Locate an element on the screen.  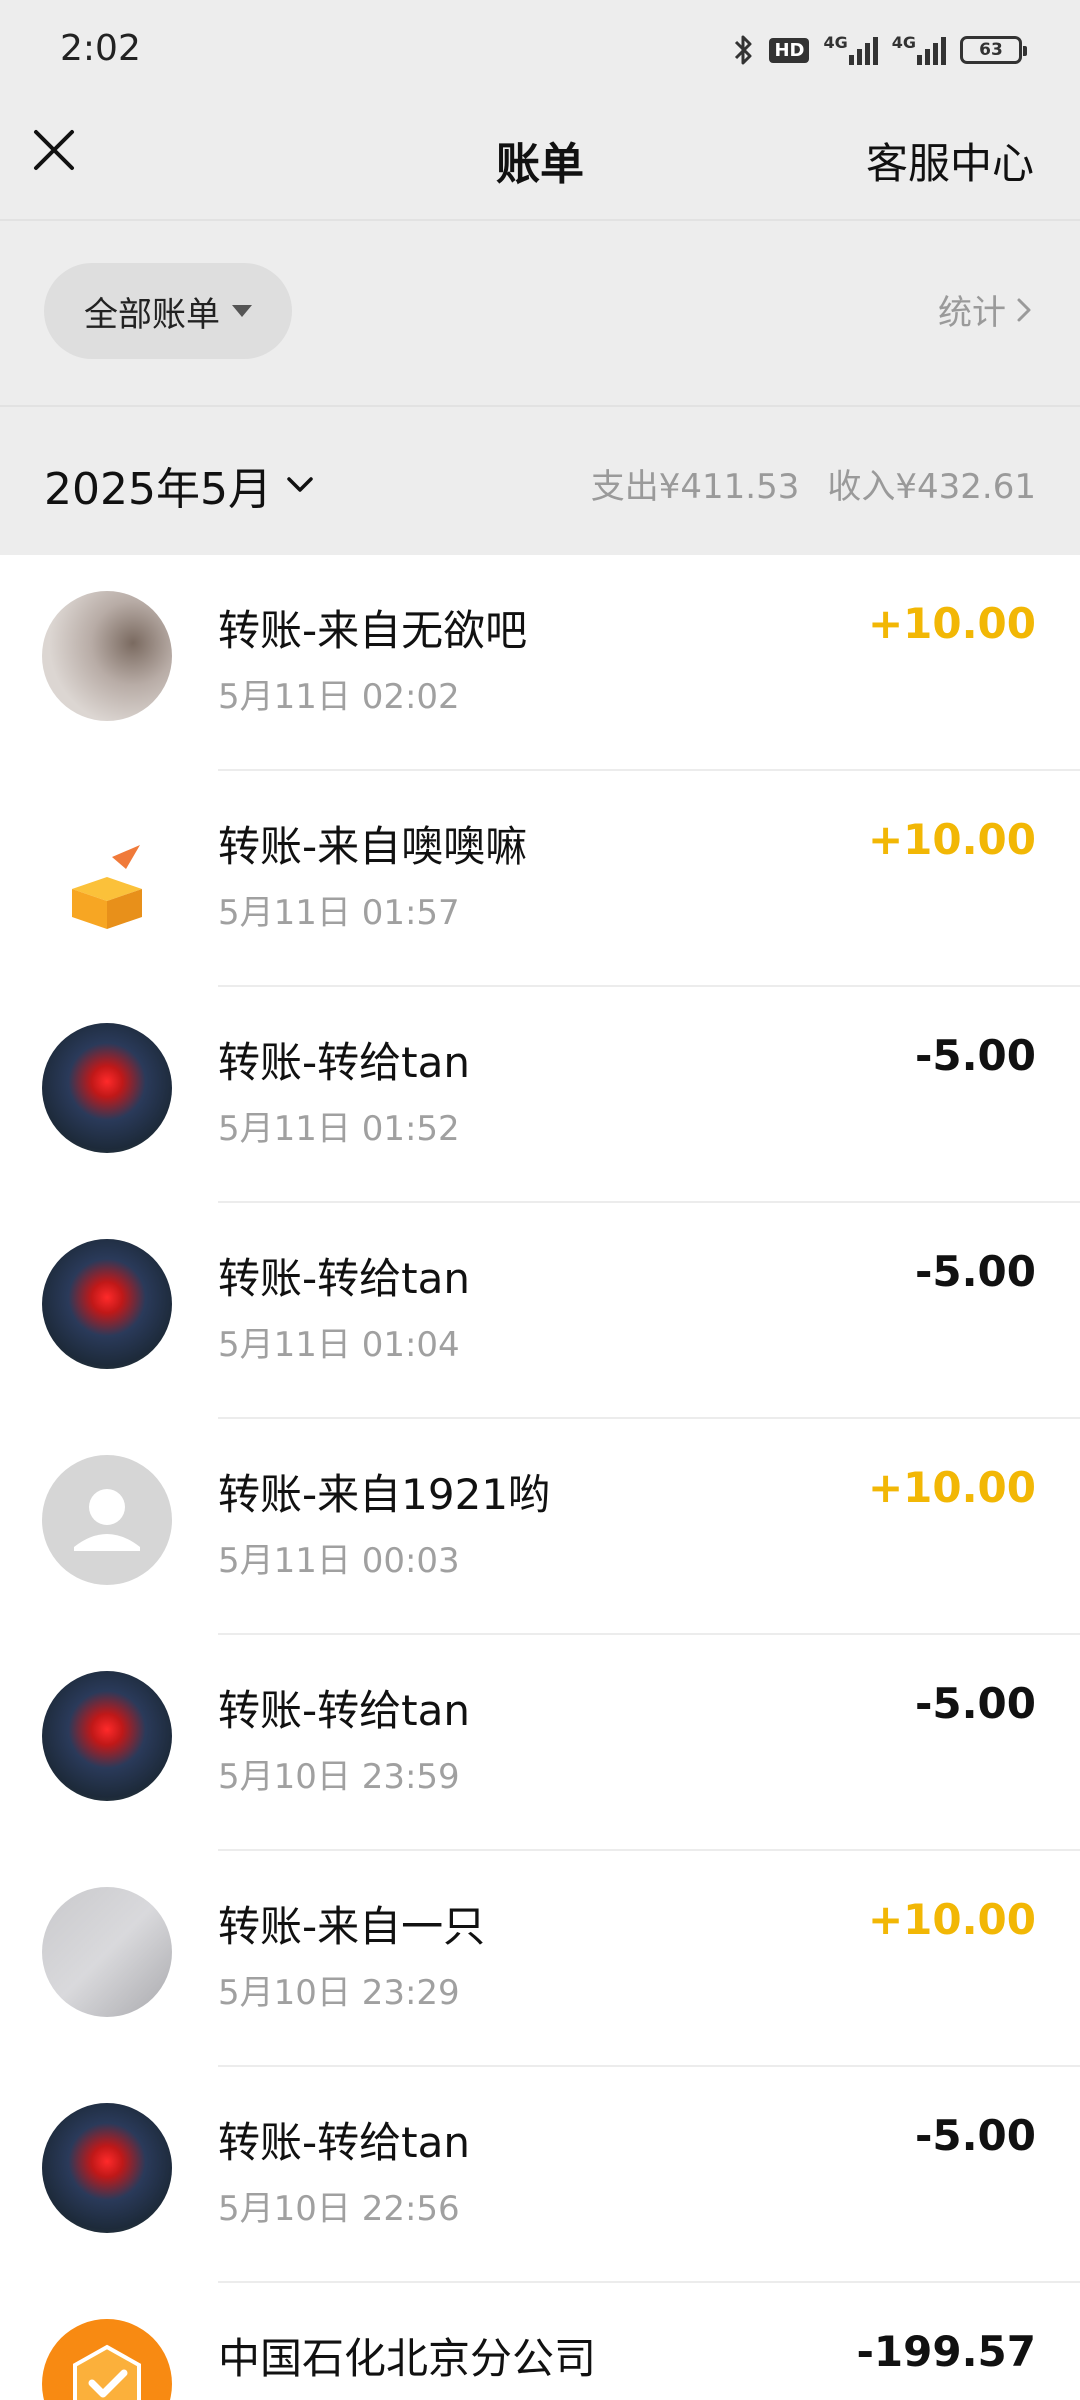
dropdown-triangle-icon is located at coordinates (242, 311).